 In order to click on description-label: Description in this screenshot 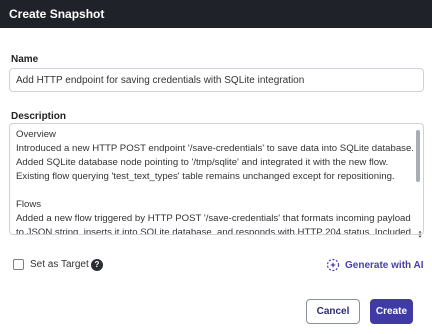, I will do `click(39, 116)`.